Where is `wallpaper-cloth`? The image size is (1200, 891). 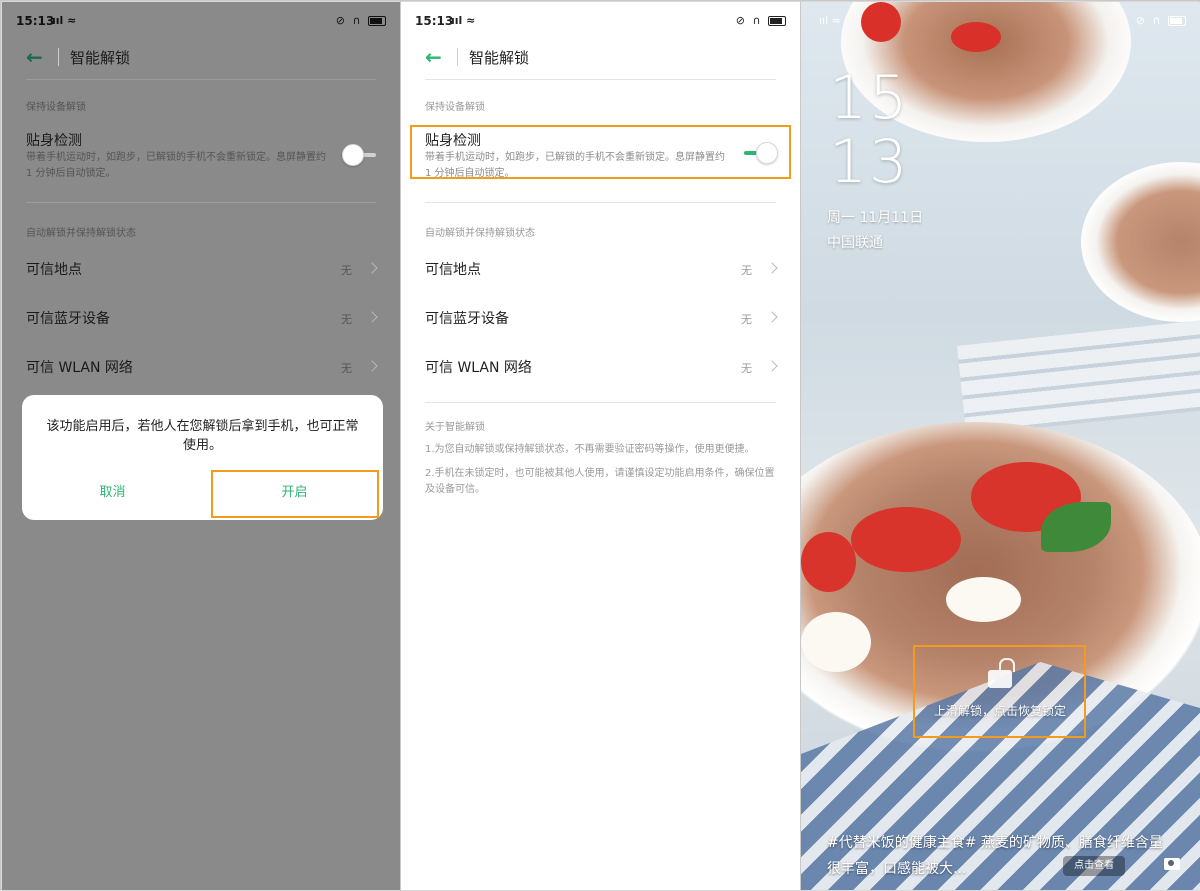
wallpaper-cloth is located at coordinates (1078, 377).